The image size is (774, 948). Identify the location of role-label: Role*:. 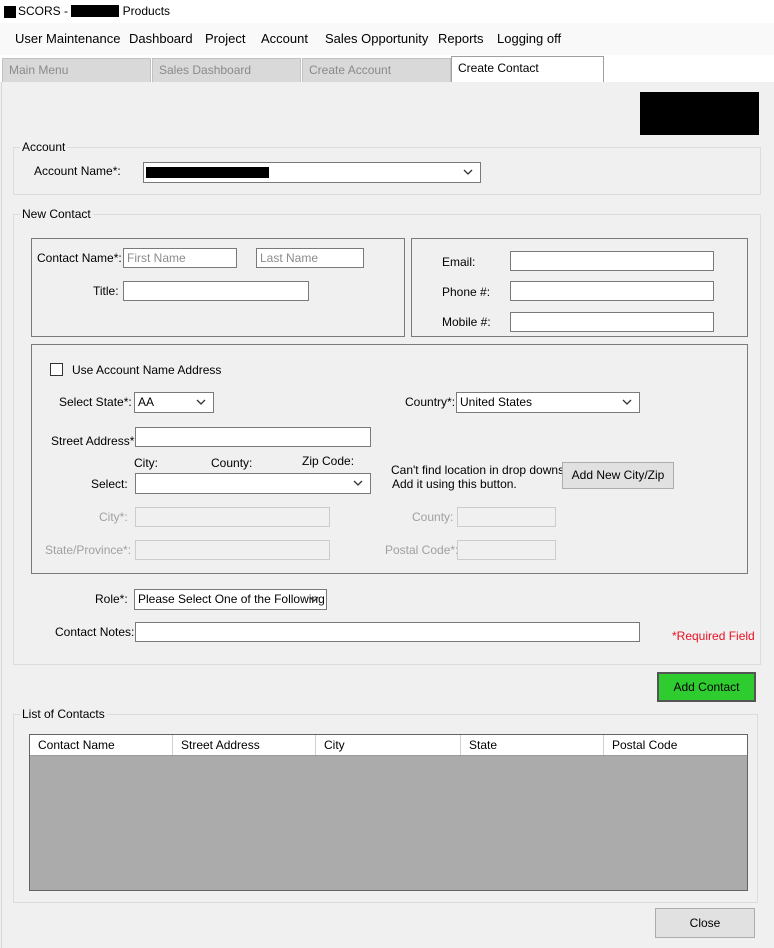
(111, 599).